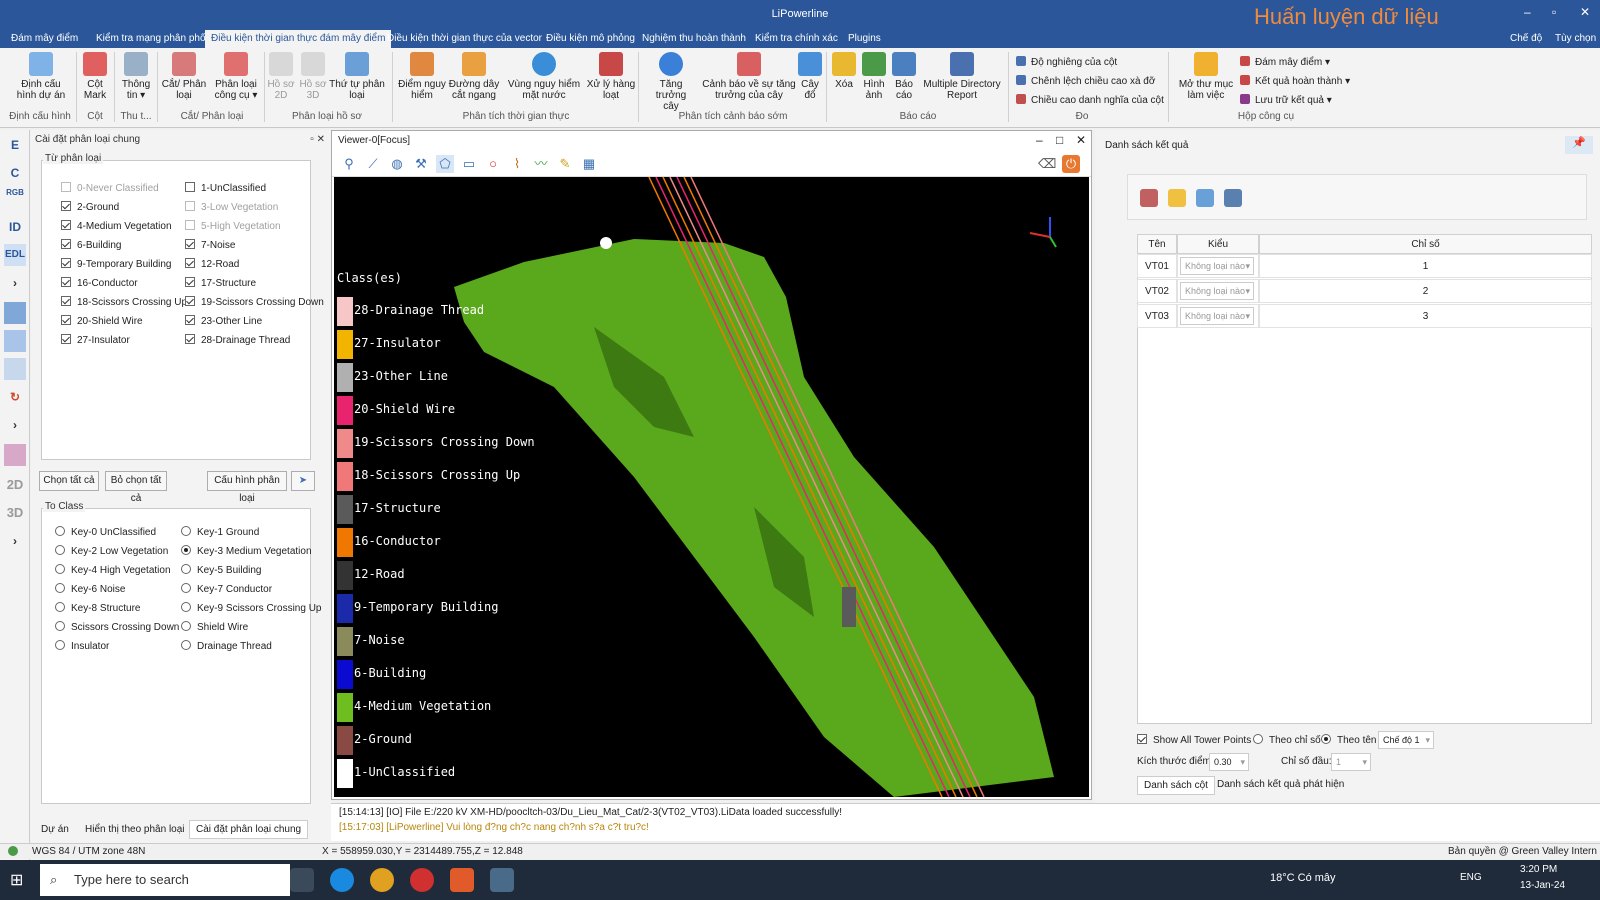  I want to click on view-3d-button: 3D, so click(15, 513).